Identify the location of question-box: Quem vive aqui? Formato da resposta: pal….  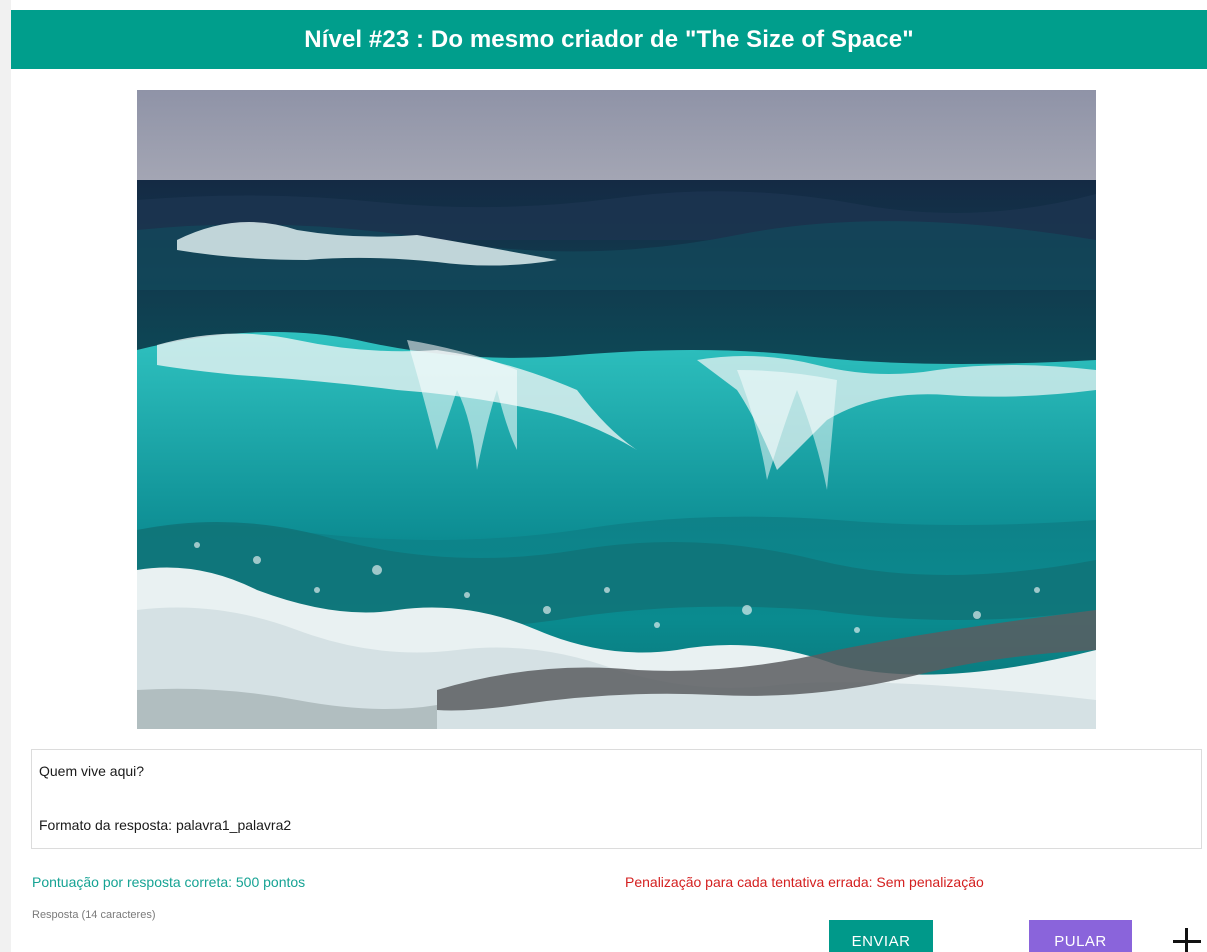
(616, 799).